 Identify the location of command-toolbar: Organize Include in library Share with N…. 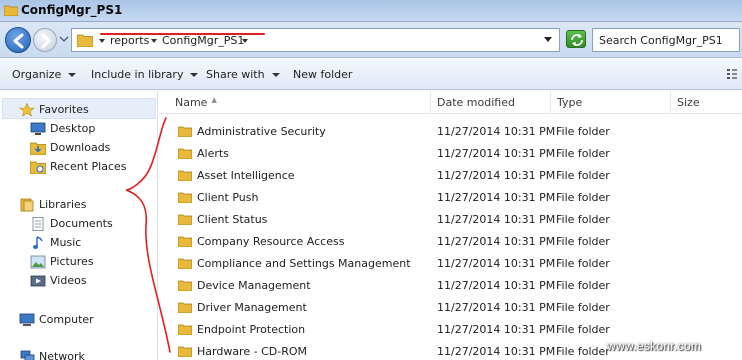
(371, 74).